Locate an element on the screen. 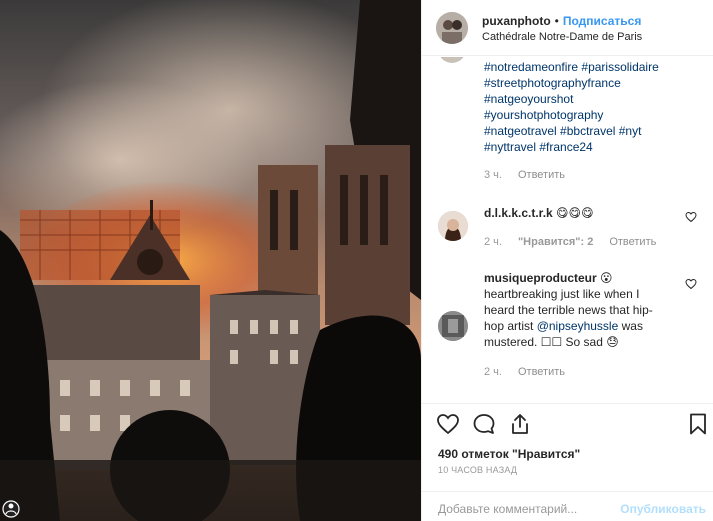  caption-meta: 3 ч. Ответить is located at coordinates (532, 175).